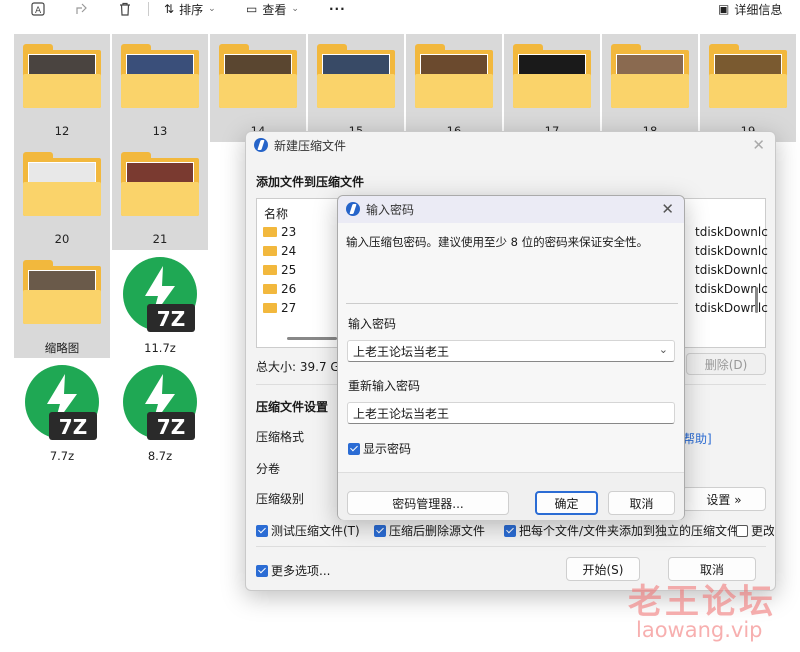  Describe the element at coordinates (160, 304) in the screenshot. I see `archive-item: 7Z 11.7z` at that location.